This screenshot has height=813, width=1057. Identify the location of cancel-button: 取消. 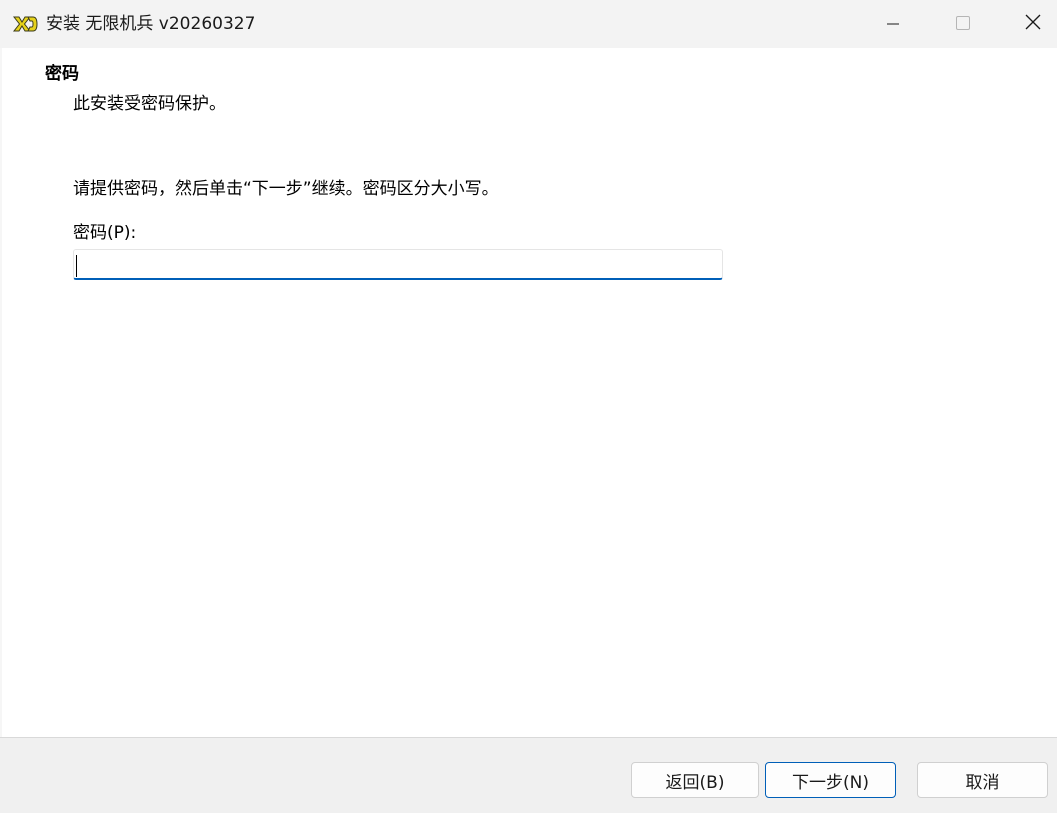
(982, 780).